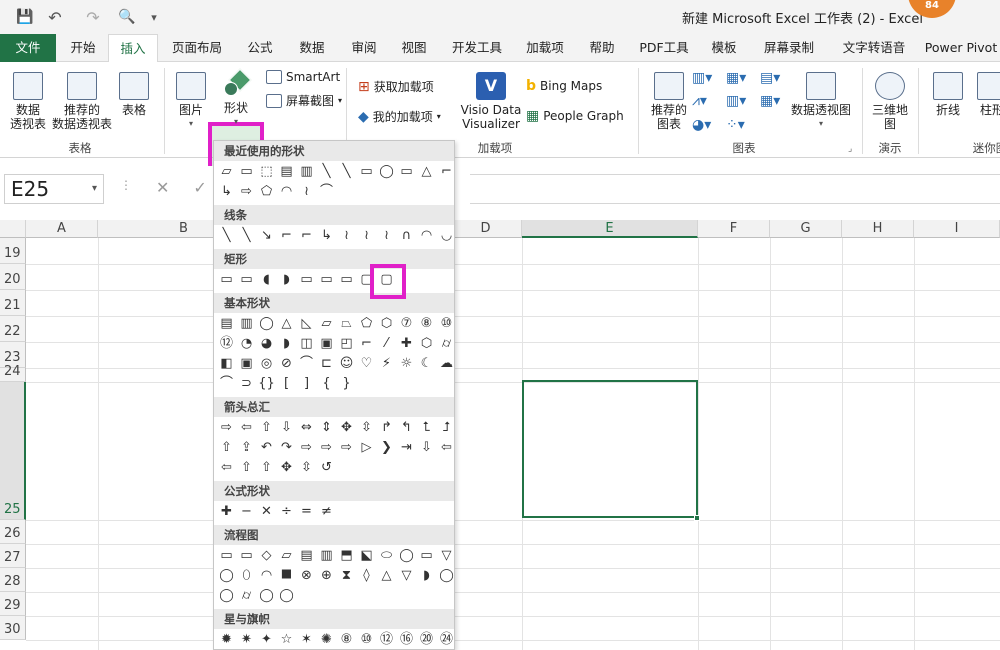 Image resolution: width=1000 pixels, height=650 pixels. What do you see at coordinates (986, 94) in the screenshot?
I see `sparkline-column-button: 柱形` at bounding box center [986, 94].